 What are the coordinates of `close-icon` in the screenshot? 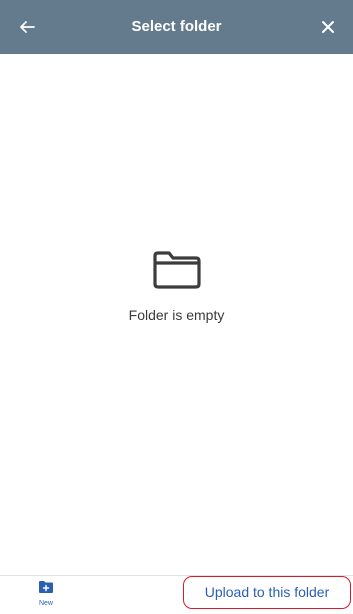 It's located at (328, 27).